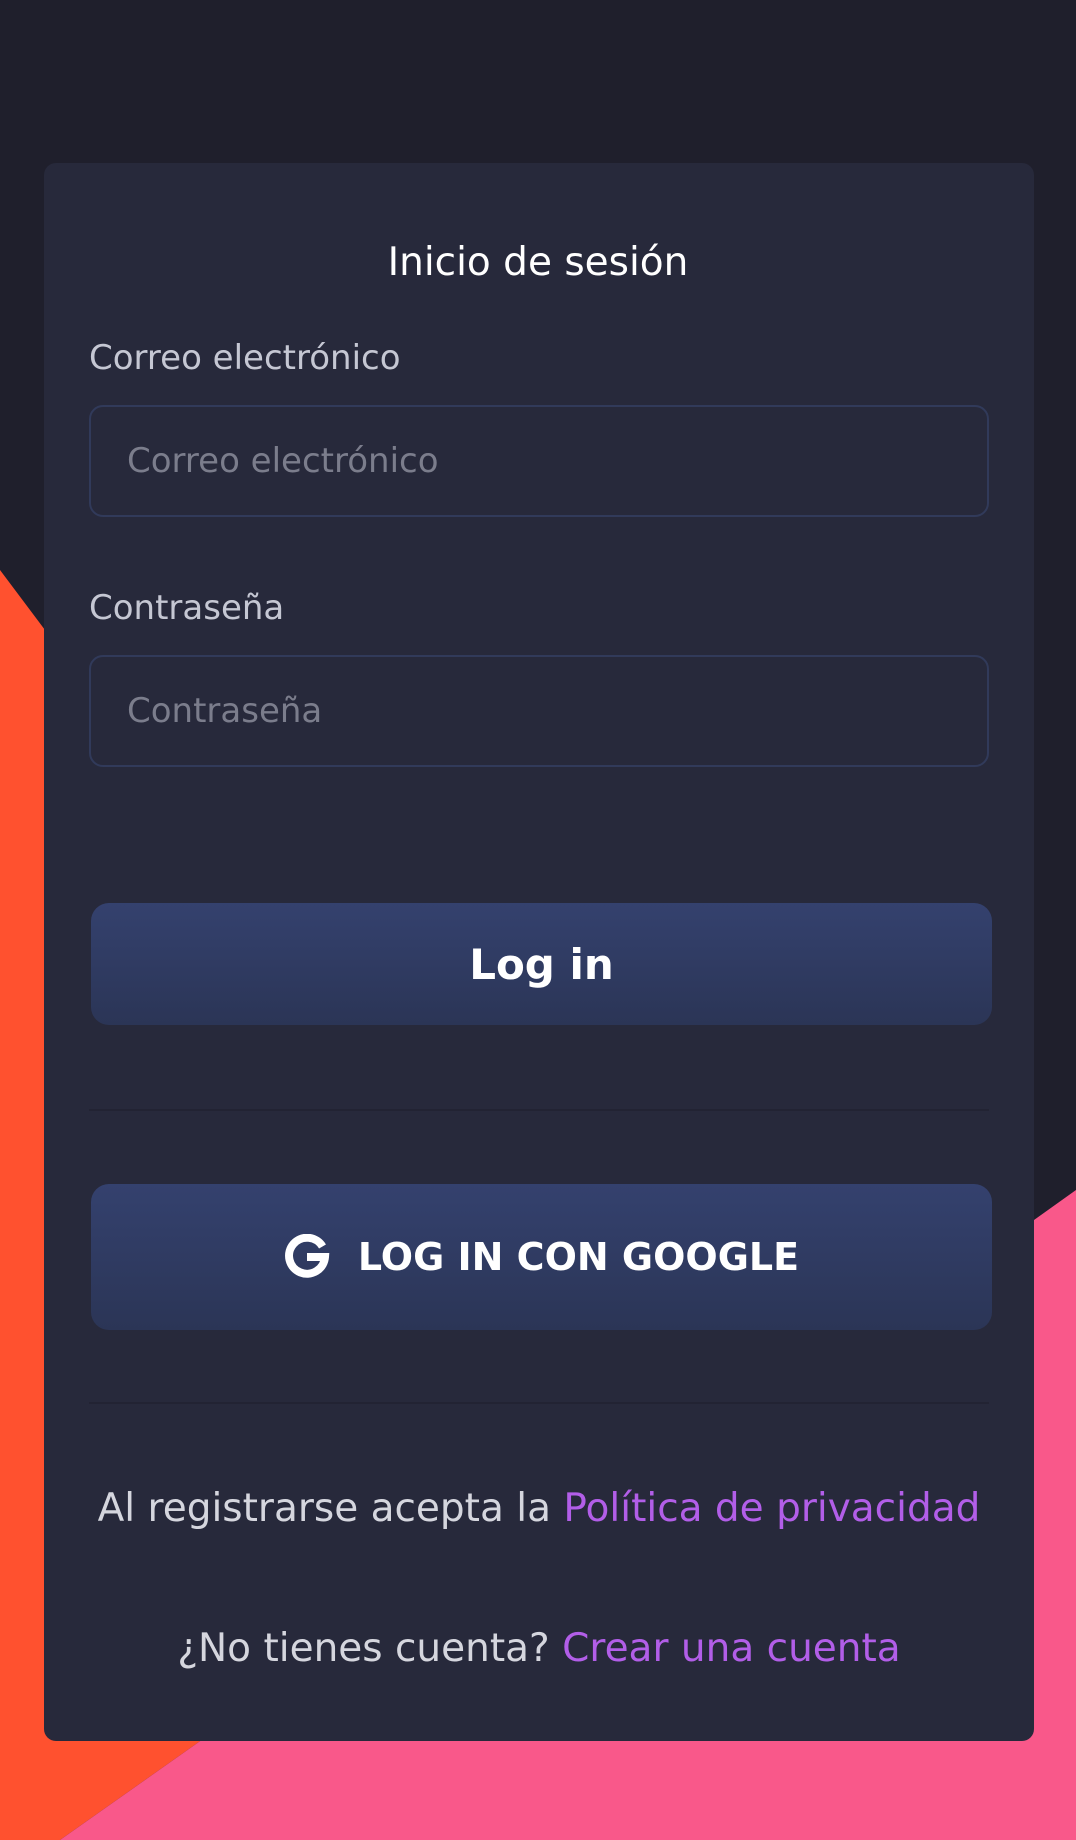 Image resolution: width=1076 pixels, height=1840 pixels. What do you see at coordinates (539, 711) in the screenshot?
I see `password-field` at bounding box center [539, 711].